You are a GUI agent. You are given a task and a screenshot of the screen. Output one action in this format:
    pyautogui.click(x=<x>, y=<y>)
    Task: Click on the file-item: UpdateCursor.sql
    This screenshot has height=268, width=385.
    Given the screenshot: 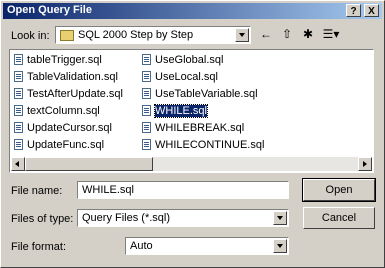 What is the action you would take?
    pyautogui.click(x=63, y=129)
    